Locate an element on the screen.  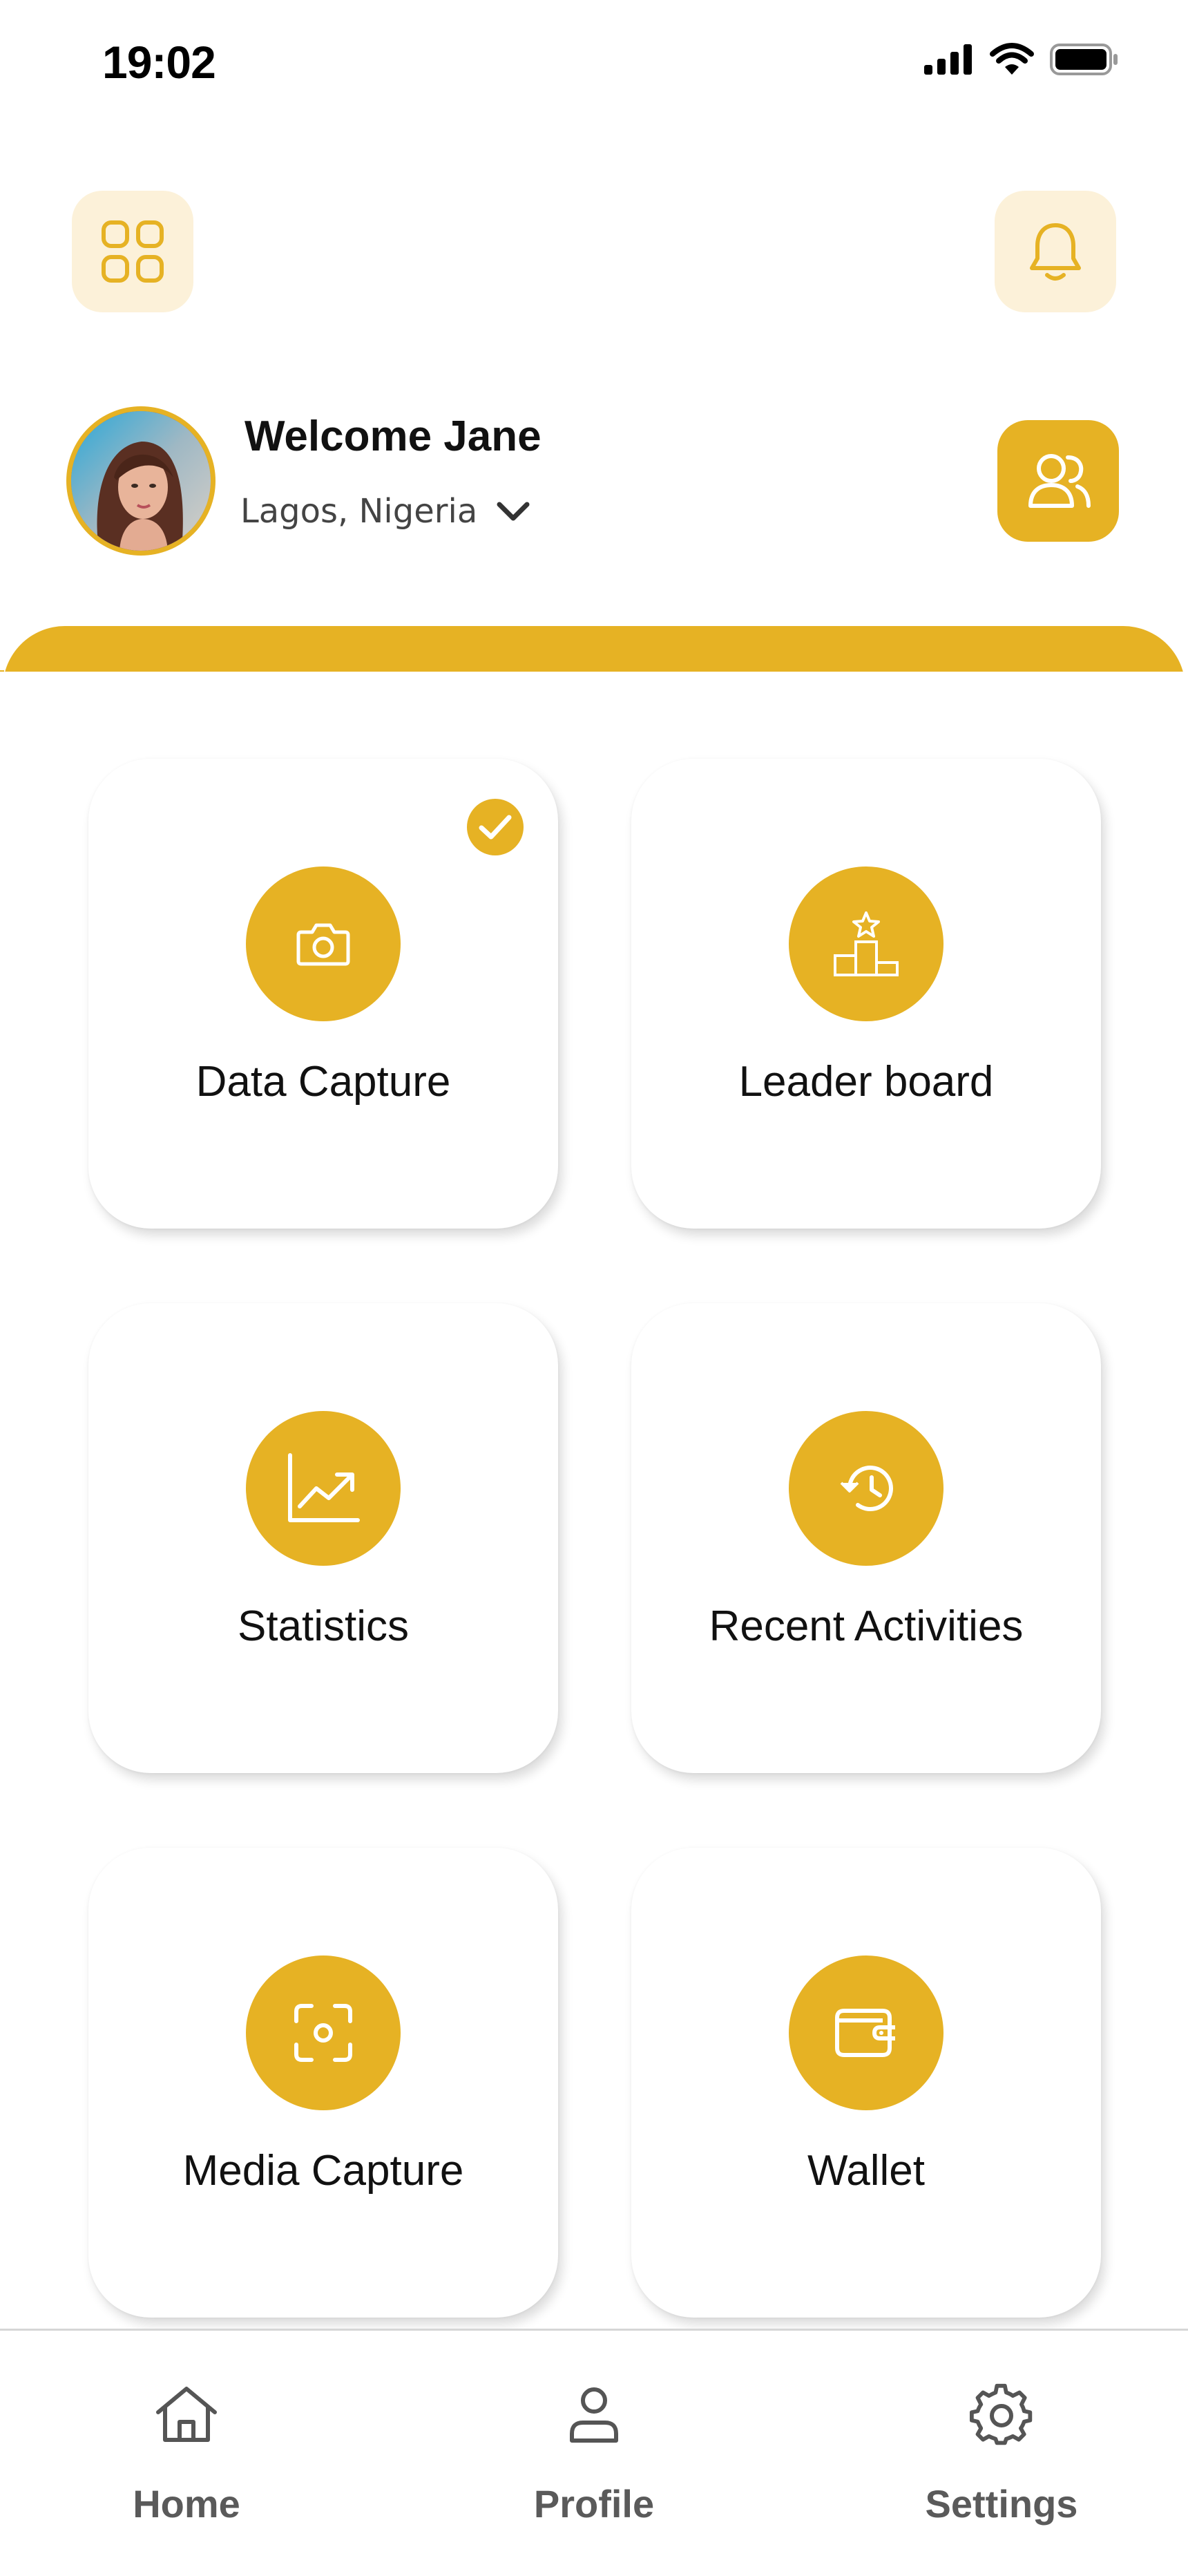
data-capture-icon-circle is located at coordinates (323, 943).